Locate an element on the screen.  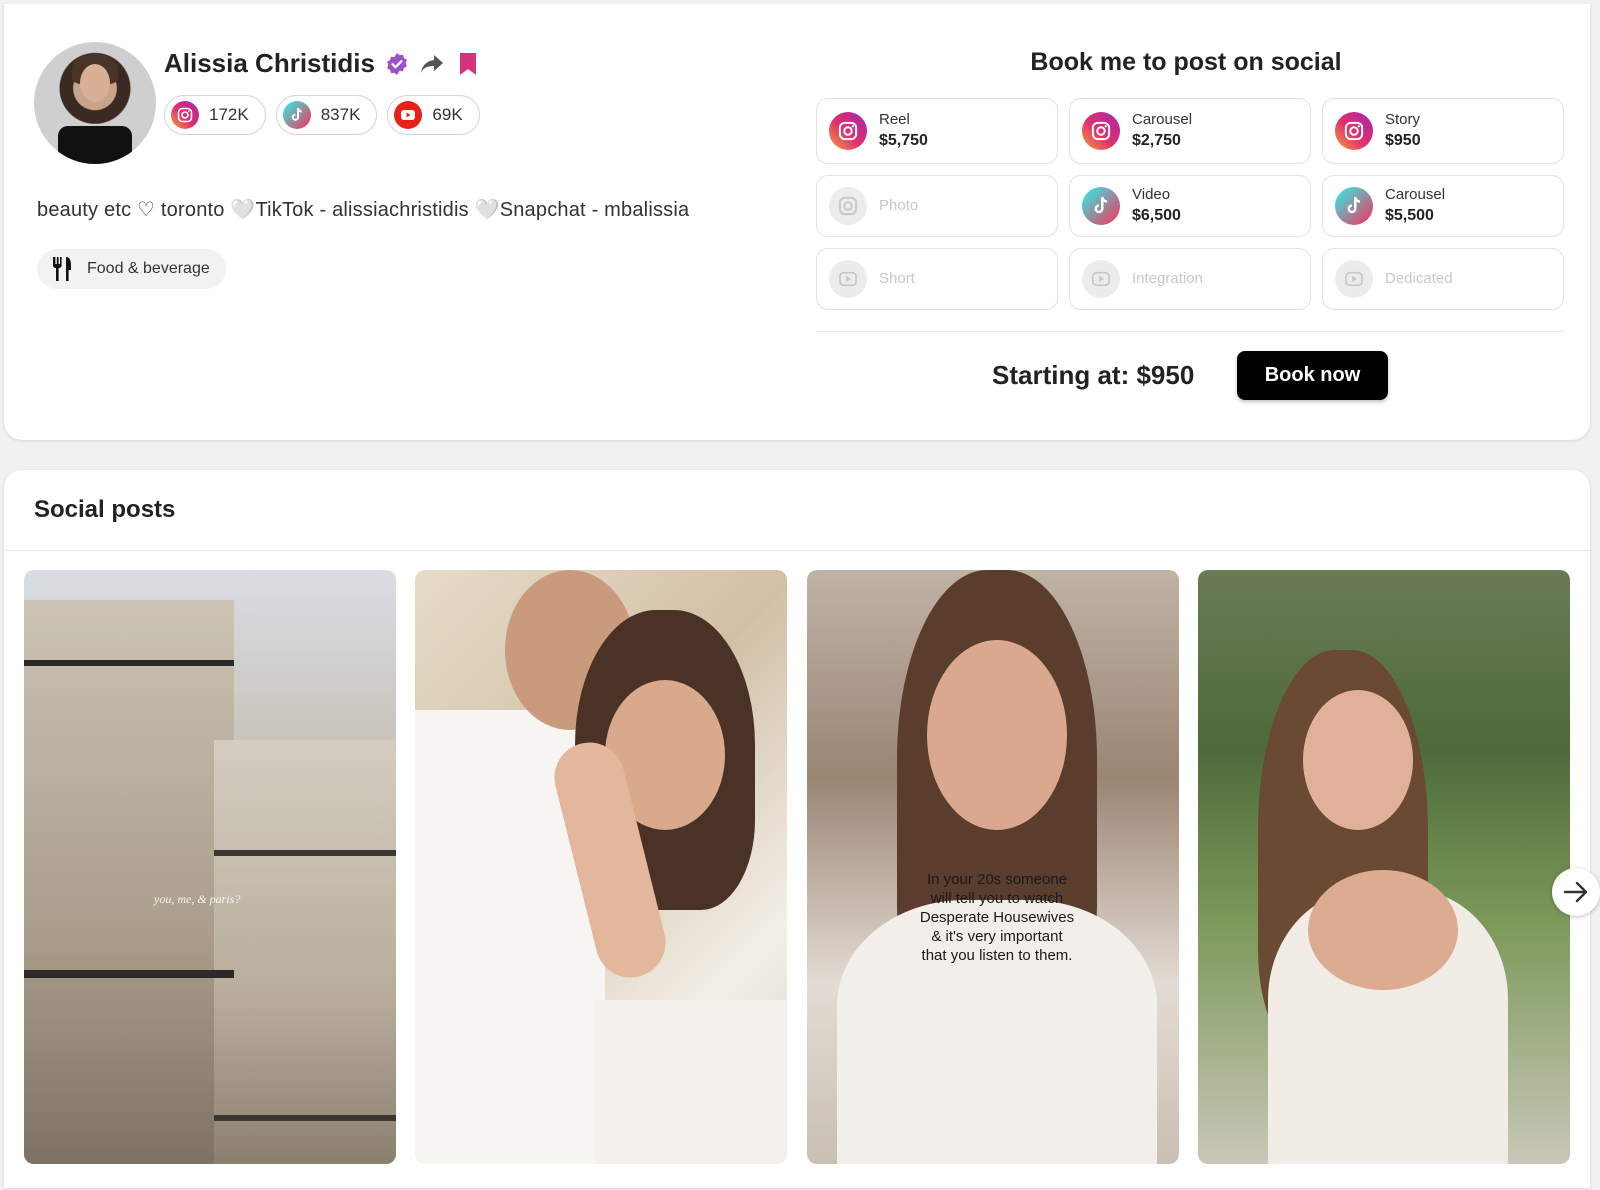
offer-label: Short is located at coordinates (897, 278).